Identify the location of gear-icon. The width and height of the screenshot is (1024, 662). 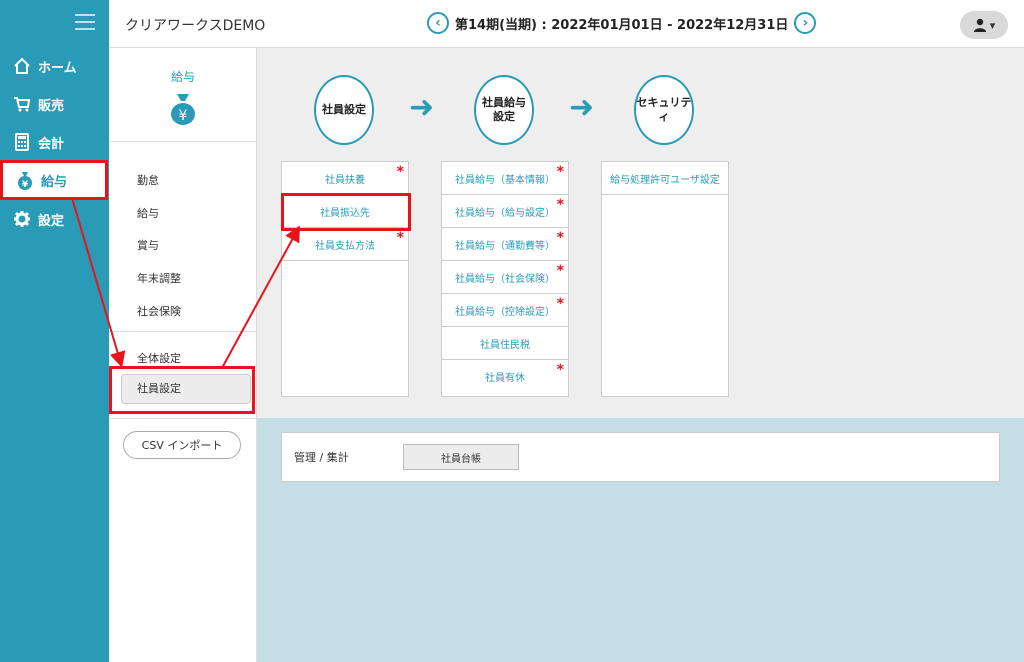
(22, 219).